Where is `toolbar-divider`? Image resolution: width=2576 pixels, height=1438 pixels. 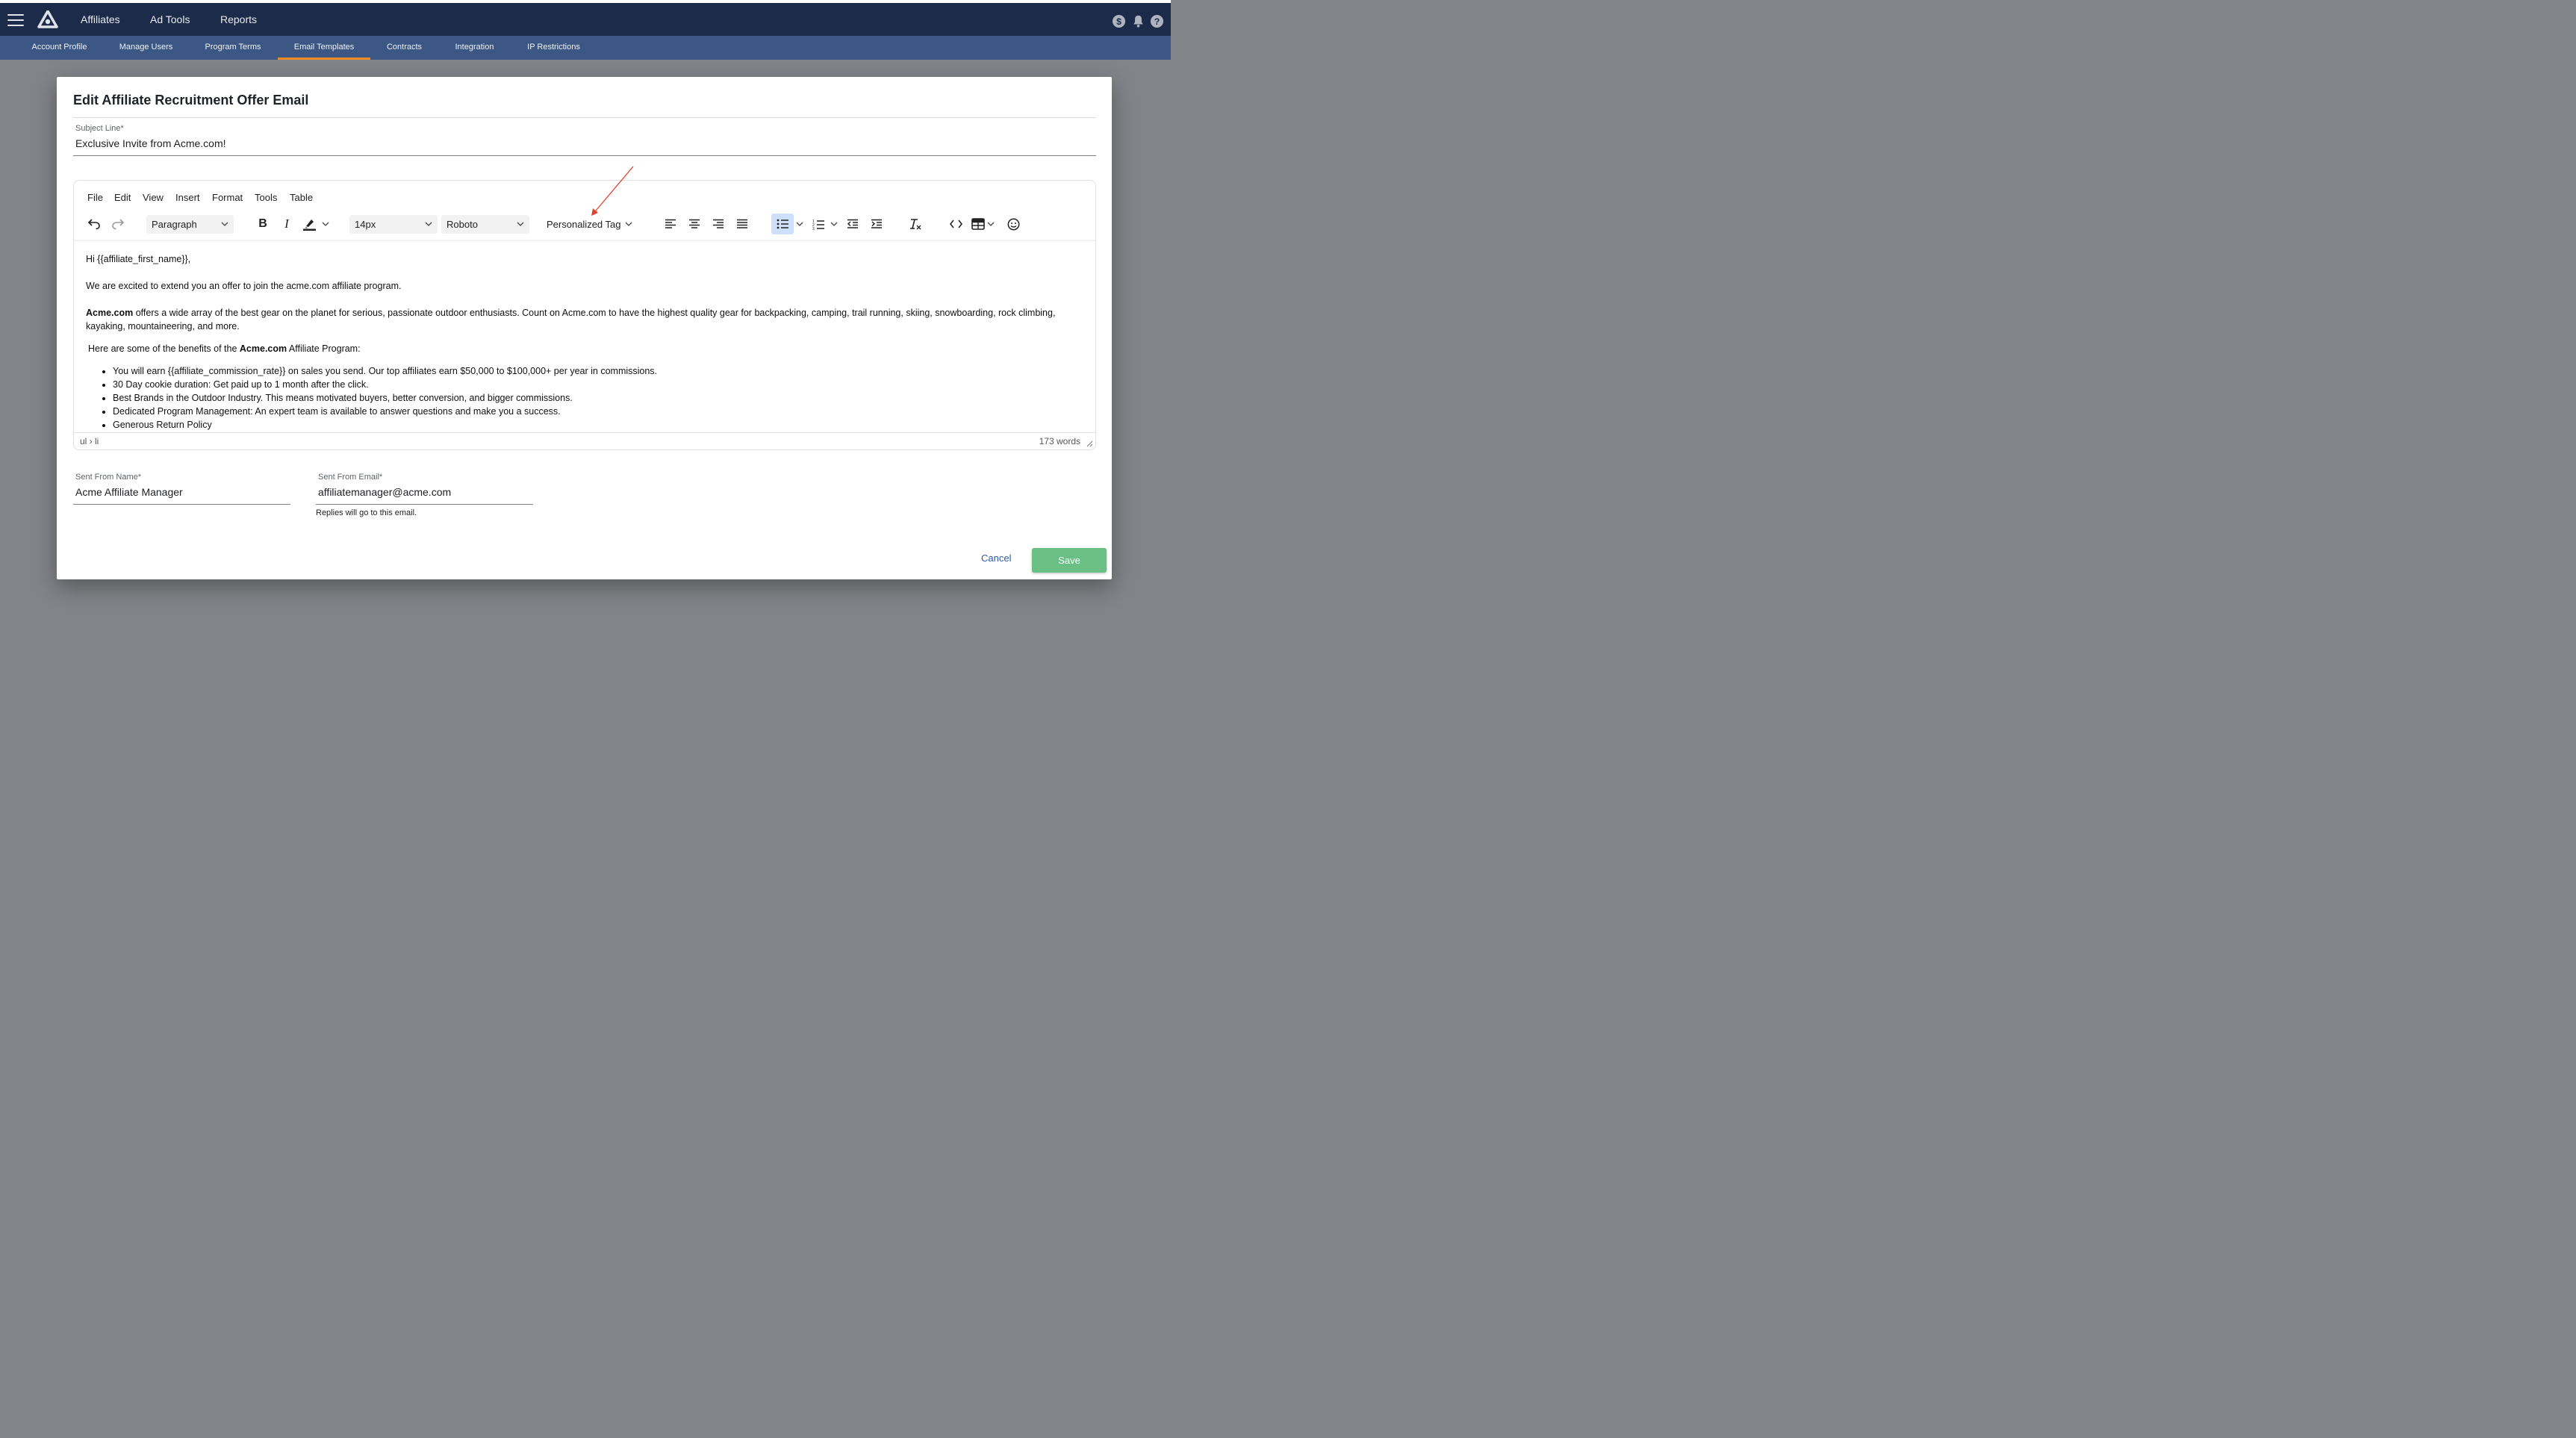 toolbar-divider is located at coordinates (584, 242).